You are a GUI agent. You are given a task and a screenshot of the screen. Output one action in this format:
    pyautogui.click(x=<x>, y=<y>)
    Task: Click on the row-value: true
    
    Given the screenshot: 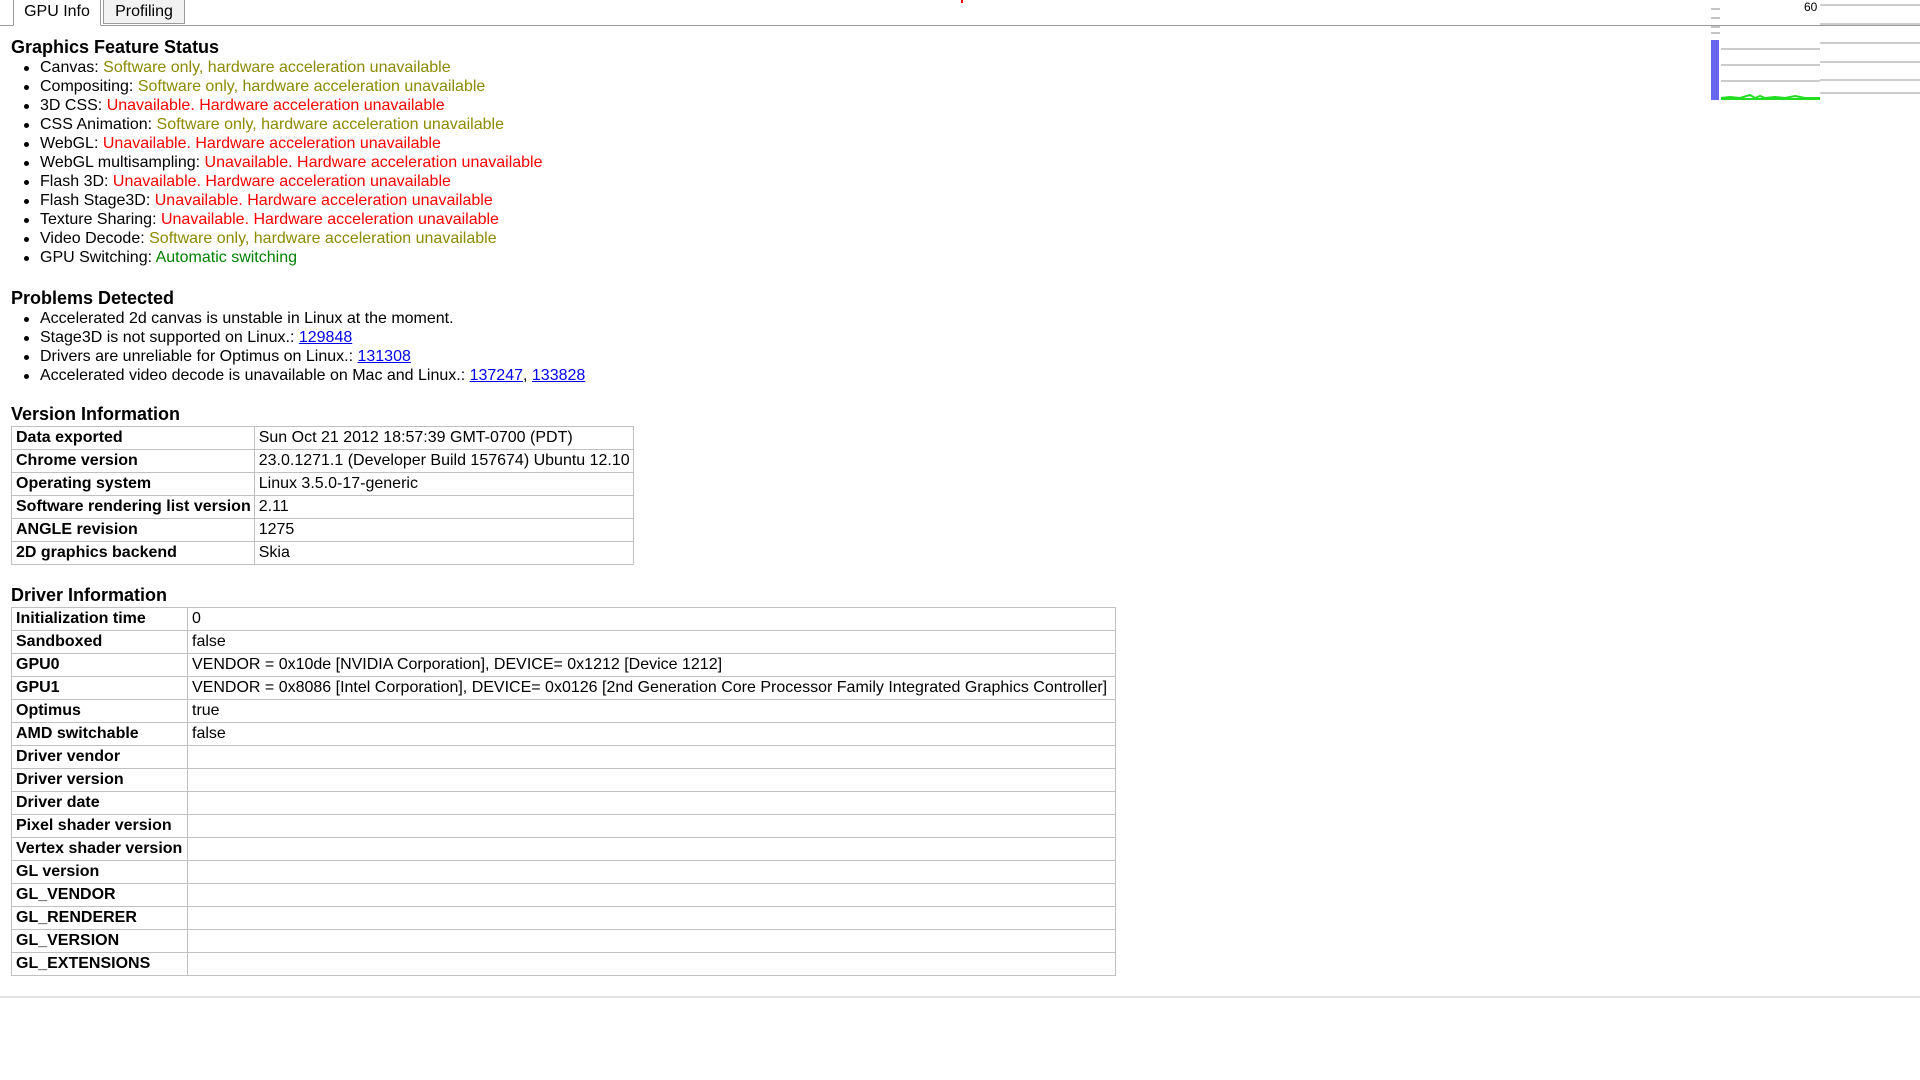 What is the action you would take?
    pyautogui.click(x=651, y=711)
    